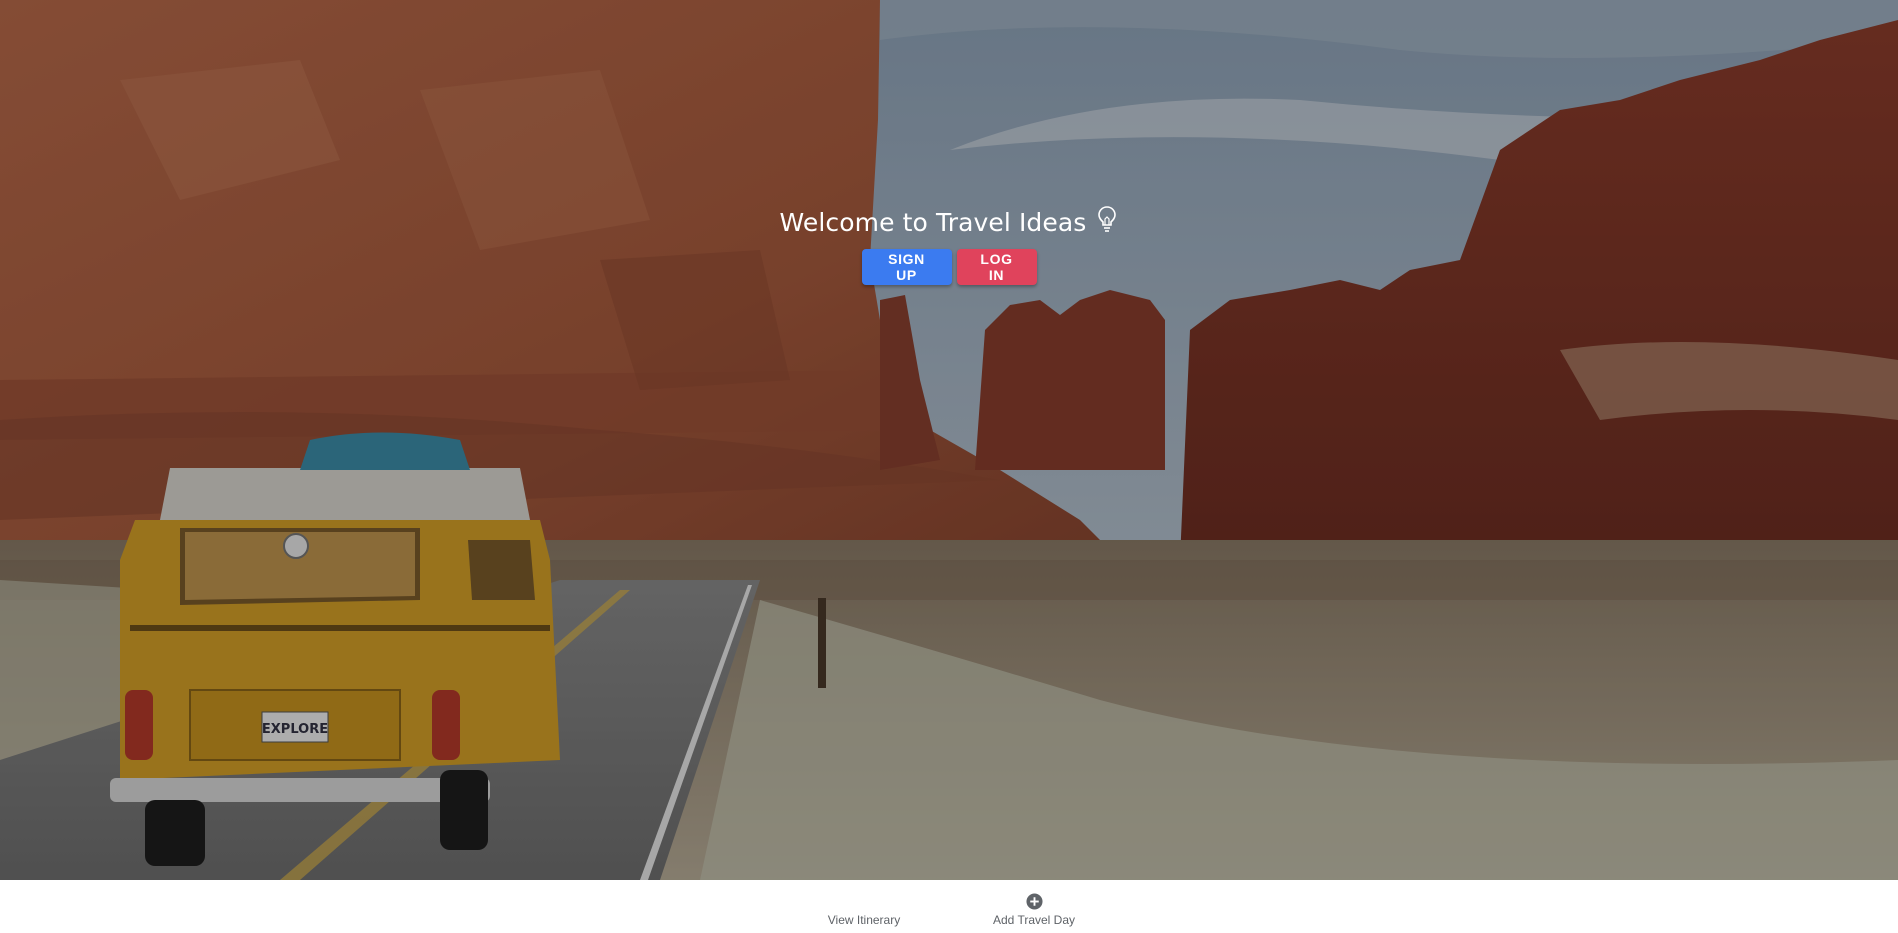 The width and height of the screenshot is (1898, 933). What do you see at coordinates (949, 245) in the screenshot?
I see `hero-content: Welcome to Travel Ideas SIGN UP LOG IN` at bounding box center [949, 245].